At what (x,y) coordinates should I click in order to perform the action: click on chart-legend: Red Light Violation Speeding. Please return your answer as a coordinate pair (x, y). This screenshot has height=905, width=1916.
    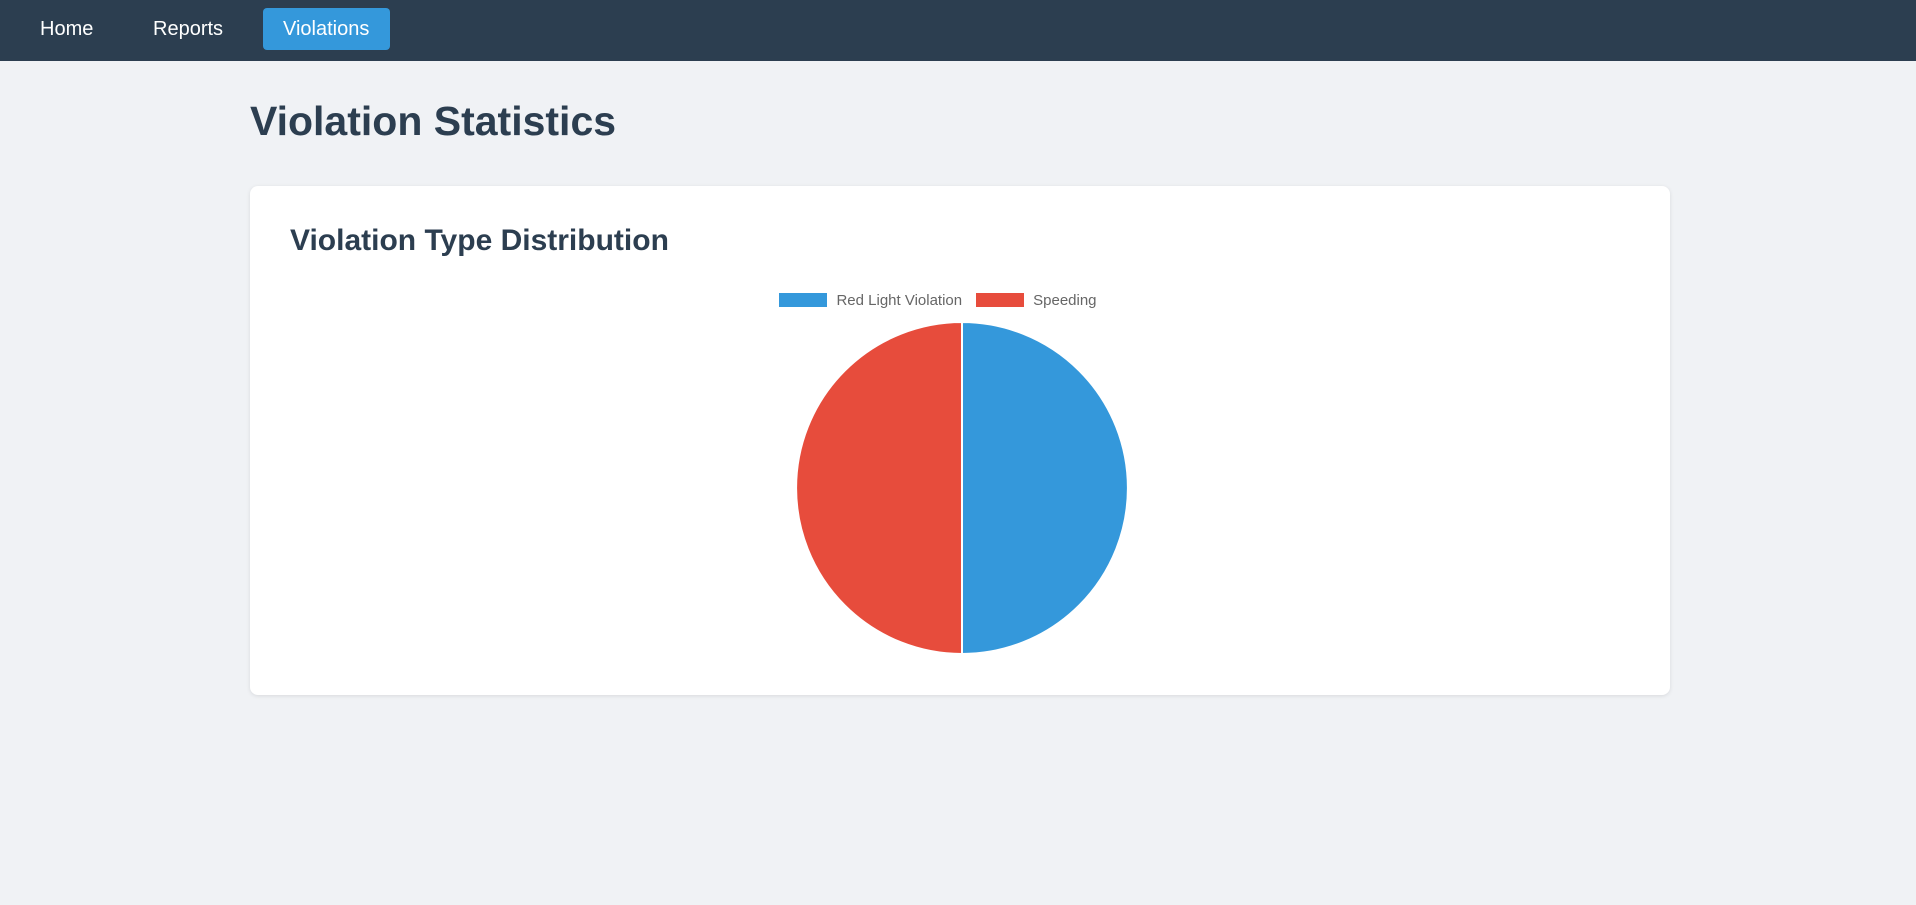
    Looking at the image, I should click on (938, 300).